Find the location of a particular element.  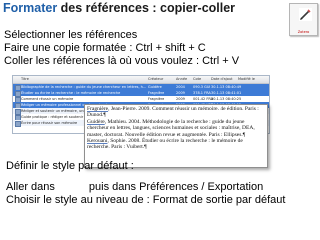

instruction-select: Sélectionner les références is located at coordinates (71, 35).